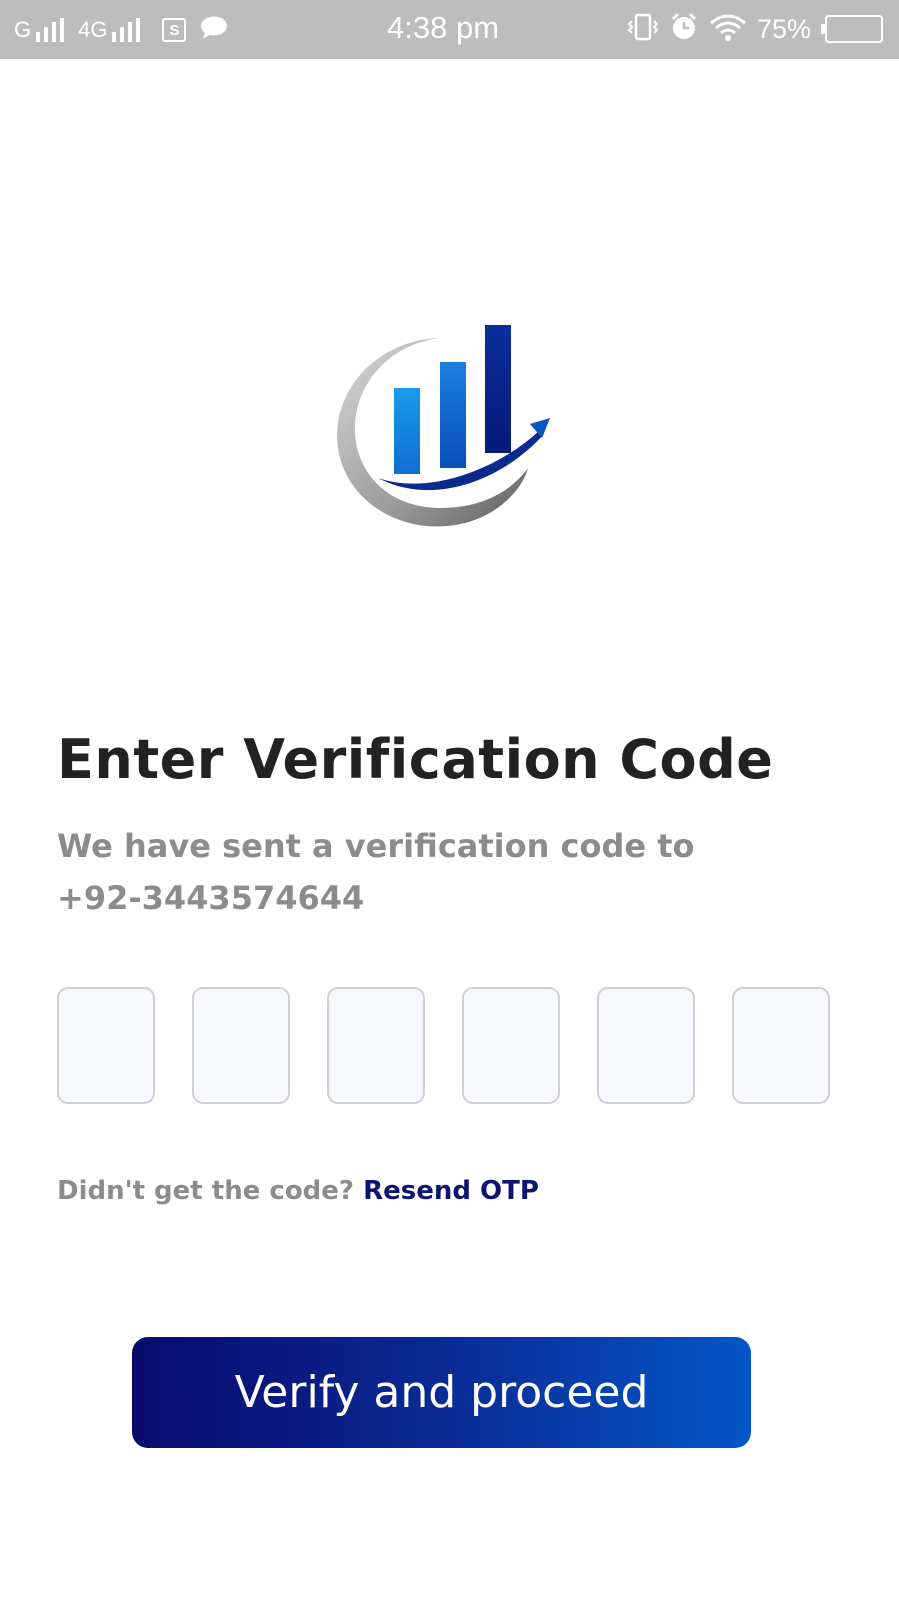 This screenshot has width=899, height=1599. I want to click on page-title: Enter Verification Code, so click(415, 759).